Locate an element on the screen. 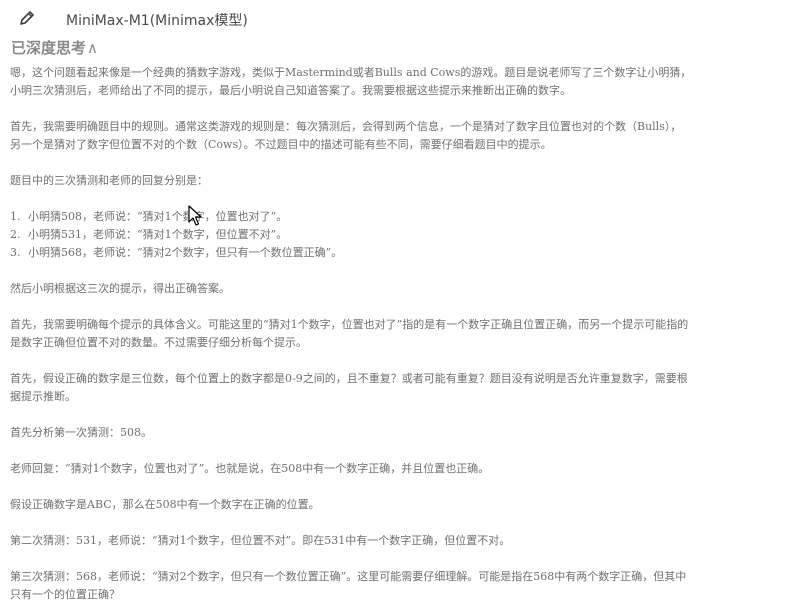 Image resolution: width=798 pixels, height=602 pixels. list-item: 1. 小明猜508，老师说：“猜对1个数字，位置也对了”。 is located at coordinates (351, 217).